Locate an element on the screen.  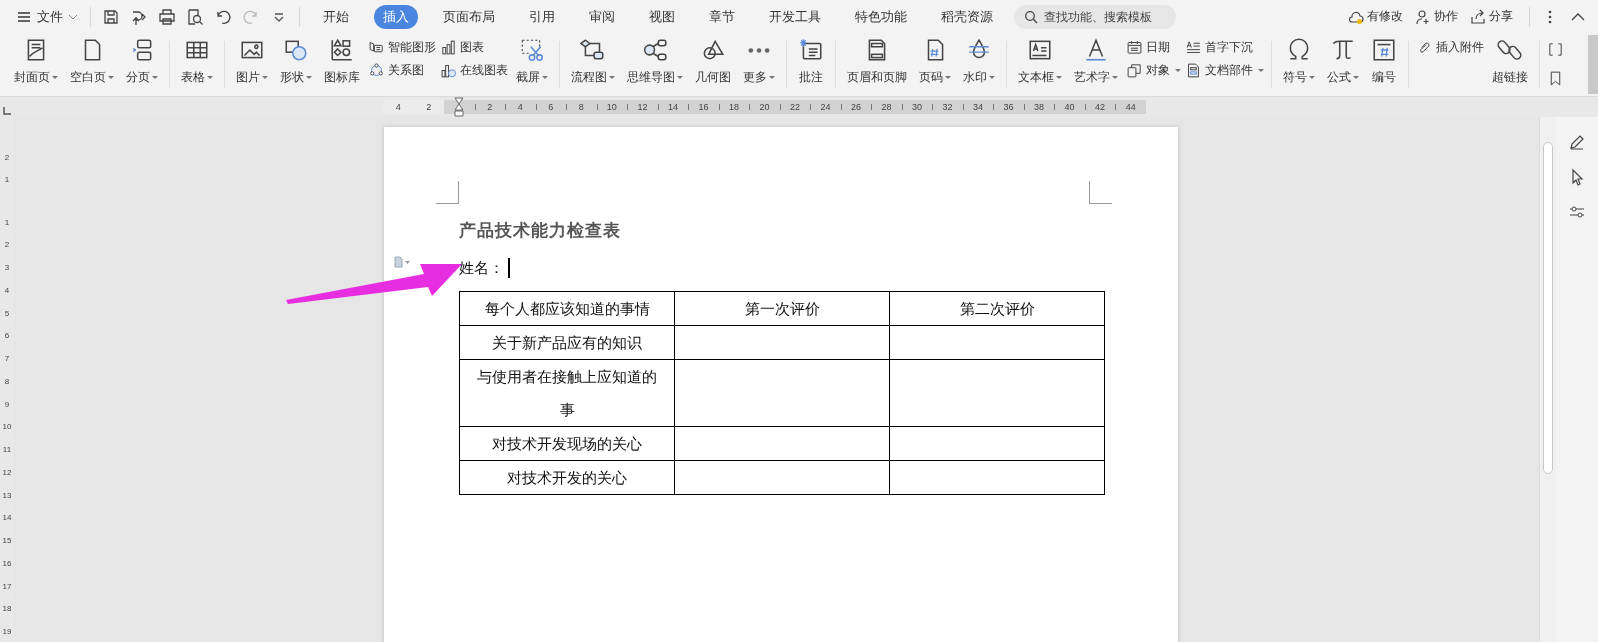
ribbon-button: 封面页 is located at coordinates (36, 64).